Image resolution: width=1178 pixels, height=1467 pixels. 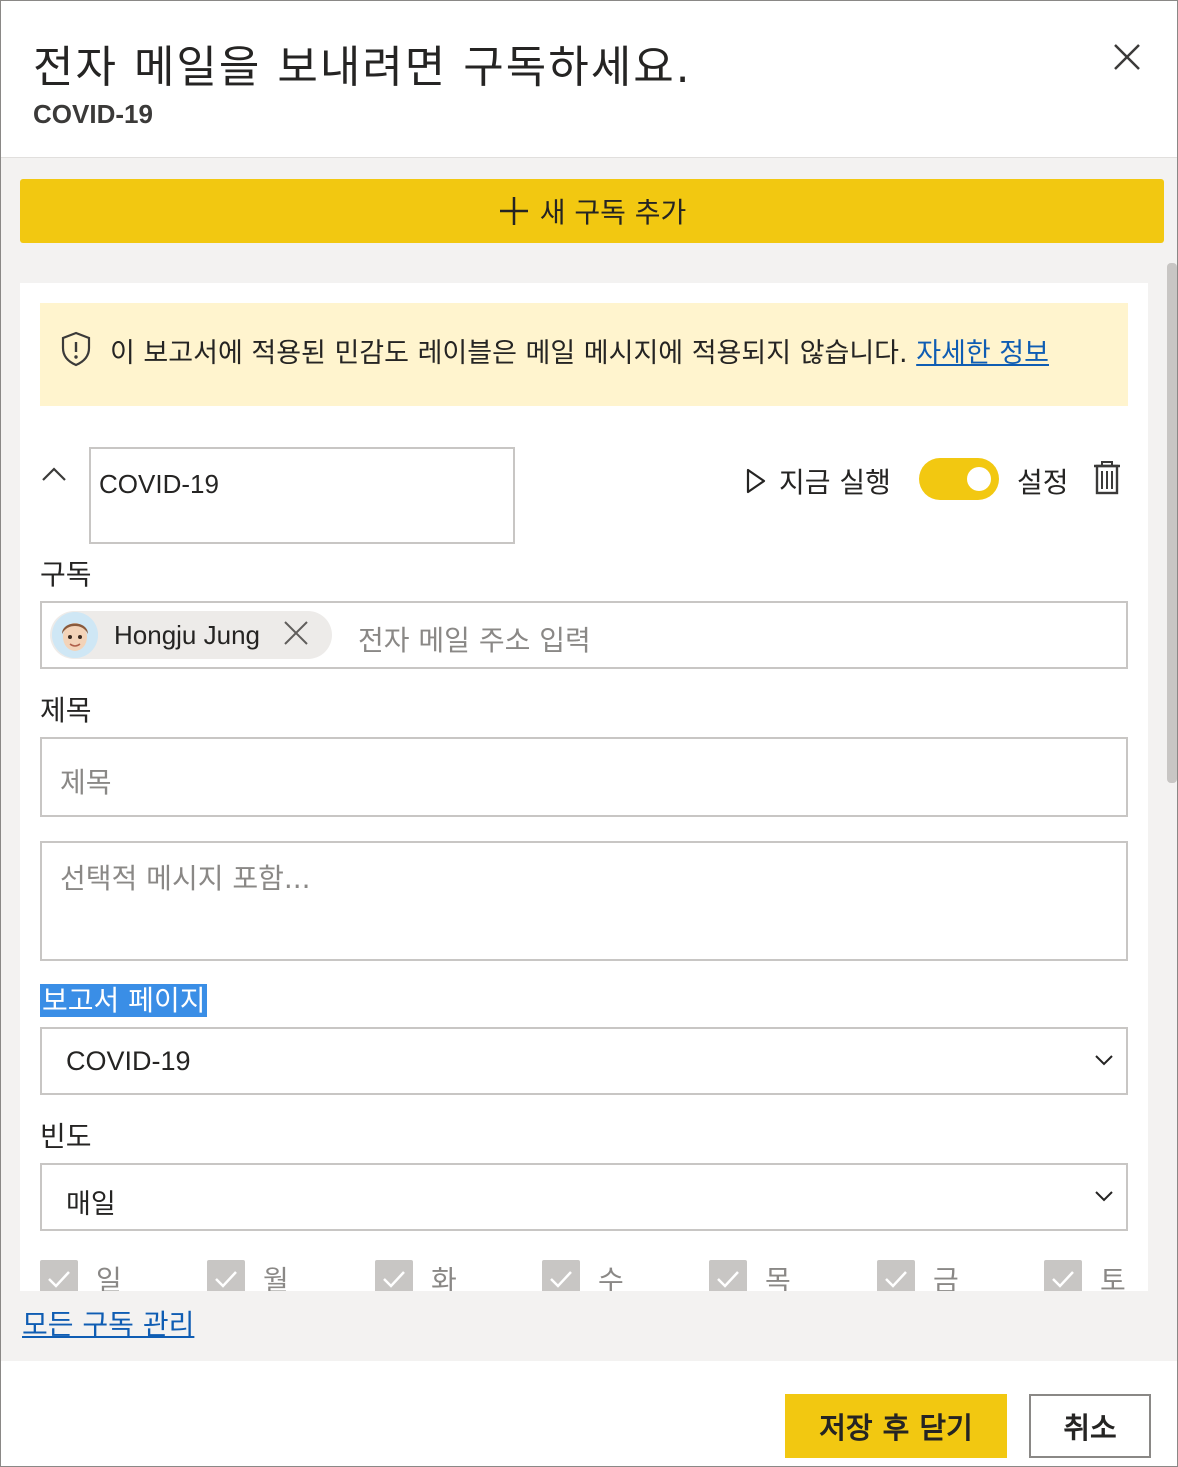 I want to click on recipient-name: Hongju Jung, so click(x=187, y=634).